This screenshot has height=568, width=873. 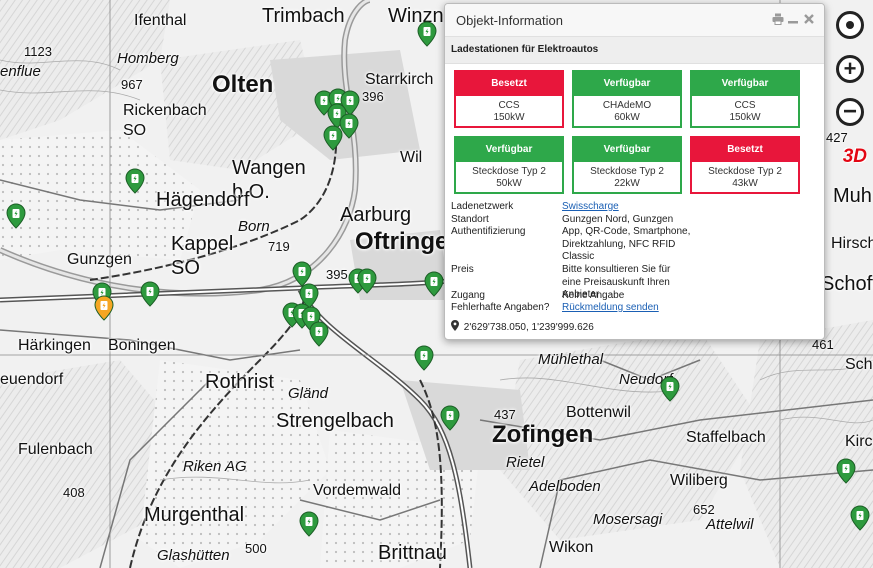 What do you see at coordinates (632, 308) in the screenshot?
I see `error-report-link: Rückmeldung senden` at bounding box center [632, 308].